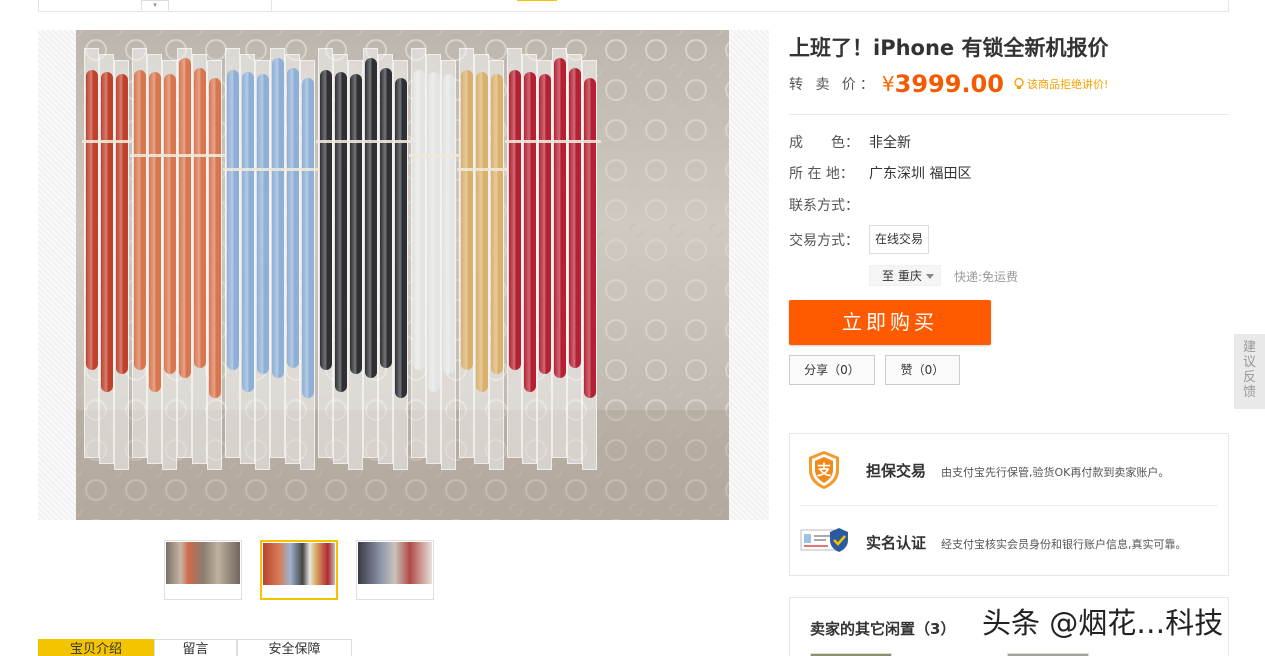 This screenshot has height=656, width=1265. What do you see at coordinates (294, 647) in the screenshot?
I see `tab-security: 安全保障` at bounding box center [294, 647].